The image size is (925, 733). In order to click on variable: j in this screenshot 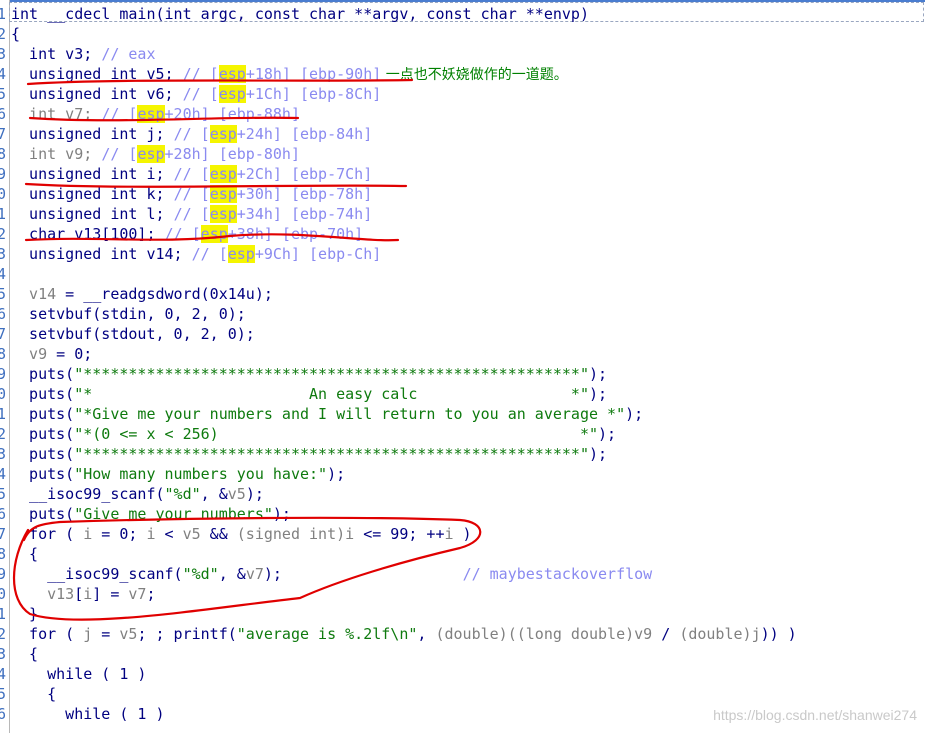, I will do `click(87, 634)`.